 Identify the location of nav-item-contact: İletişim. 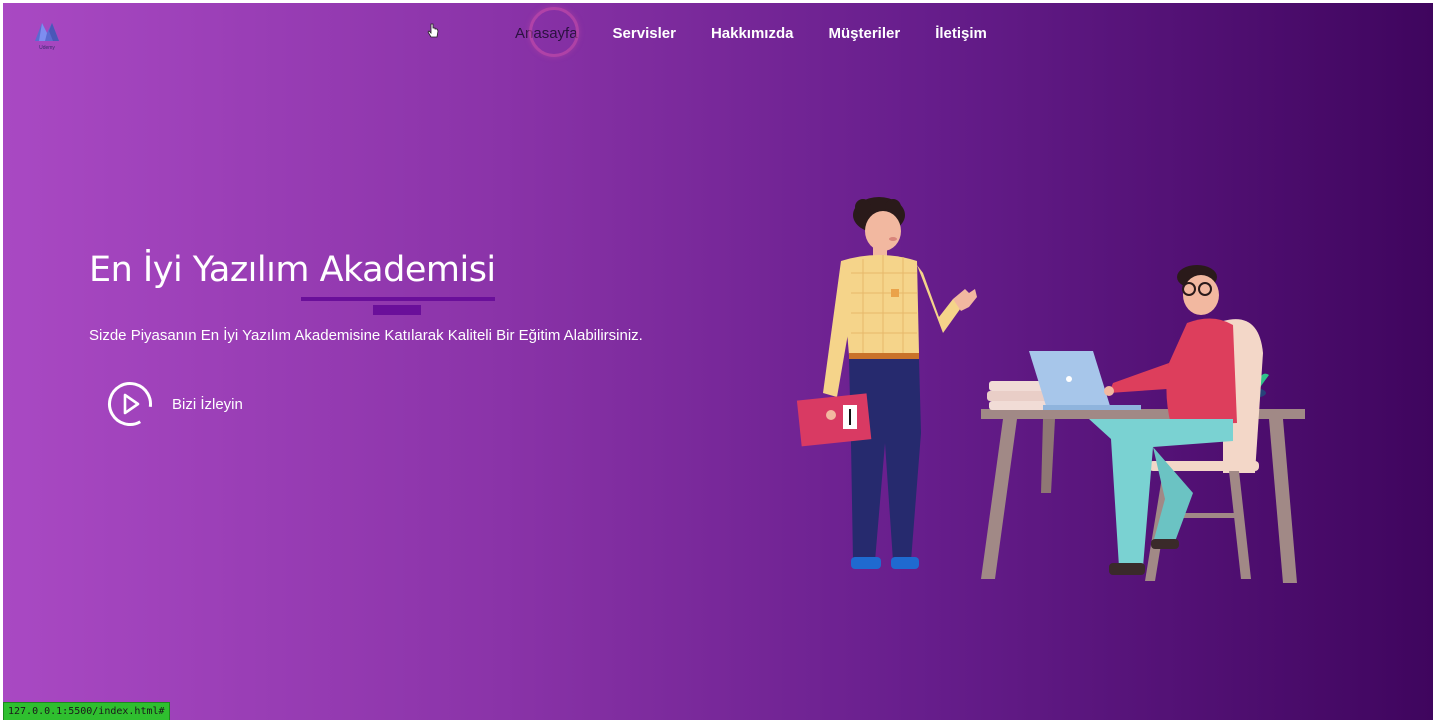
(961, 33).